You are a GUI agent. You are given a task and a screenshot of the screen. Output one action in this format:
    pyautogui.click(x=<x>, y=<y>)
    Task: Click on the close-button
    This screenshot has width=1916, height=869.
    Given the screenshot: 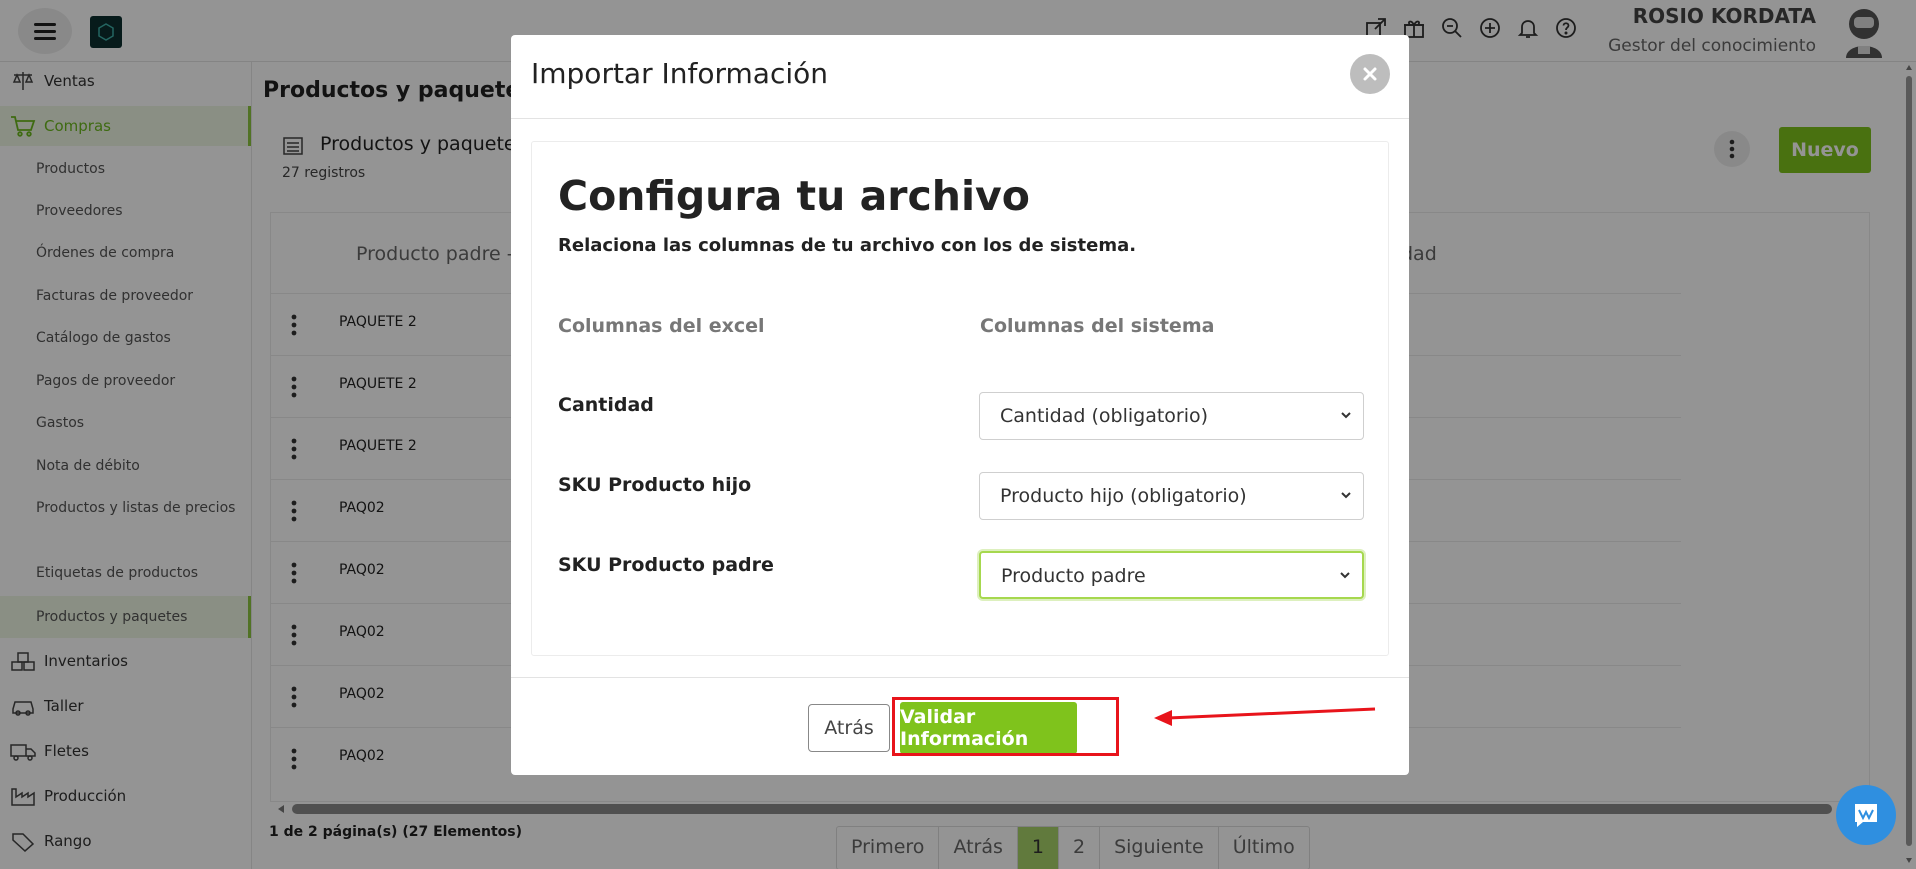 What is the action you would take?
    pyautogui.click(x=1370, y=74)
    